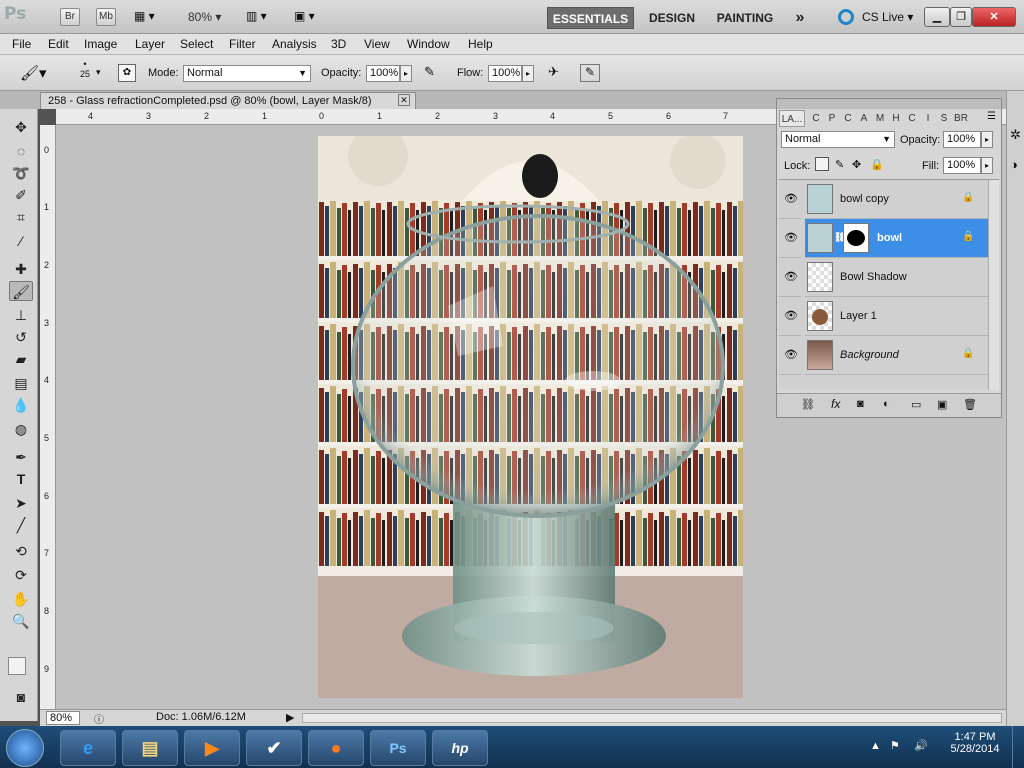 The height and width of the screenshot is (768, 1024). What do you see at coordinates (928, 118) in the screenshot?
I see `tab-info: I` at bounding box center [928, 118].